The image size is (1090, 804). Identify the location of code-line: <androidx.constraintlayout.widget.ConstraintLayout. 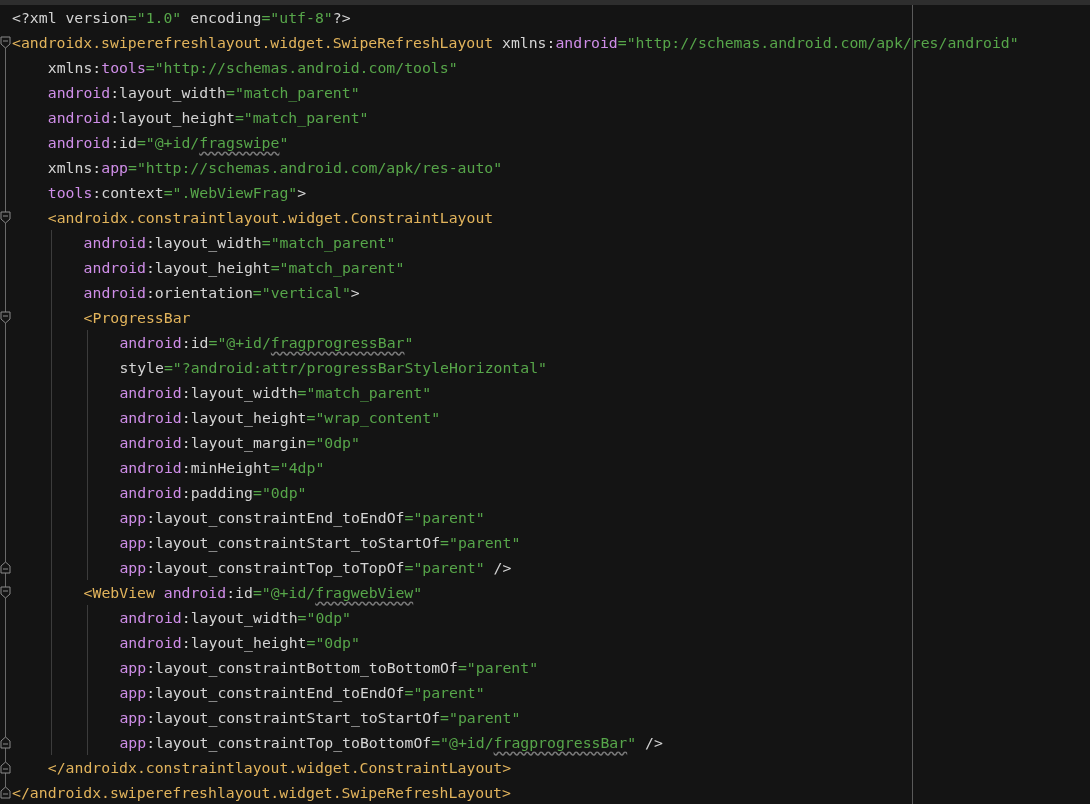
(270, 218).